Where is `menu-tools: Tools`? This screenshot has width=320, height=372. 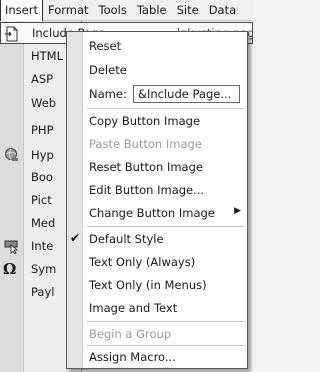 menu-tools: Tools is located at coordinates (113, 10).